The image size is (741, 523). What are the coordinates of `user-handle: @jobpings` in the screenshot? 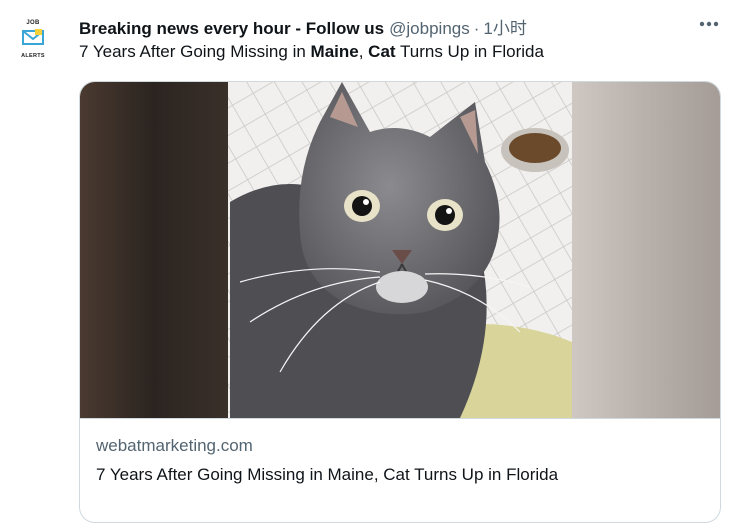 It's located at (429, 29).